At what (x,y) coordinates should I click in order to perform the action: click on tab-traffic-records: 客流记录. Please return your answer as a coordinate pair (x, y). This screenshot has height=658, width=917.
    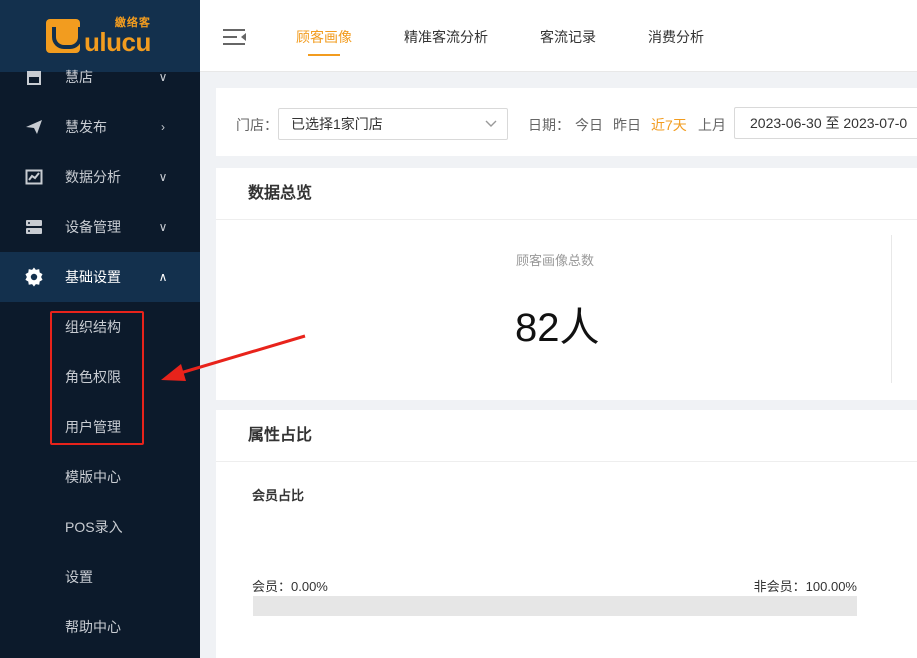
    Looking at the image, I should click on (568, 36).